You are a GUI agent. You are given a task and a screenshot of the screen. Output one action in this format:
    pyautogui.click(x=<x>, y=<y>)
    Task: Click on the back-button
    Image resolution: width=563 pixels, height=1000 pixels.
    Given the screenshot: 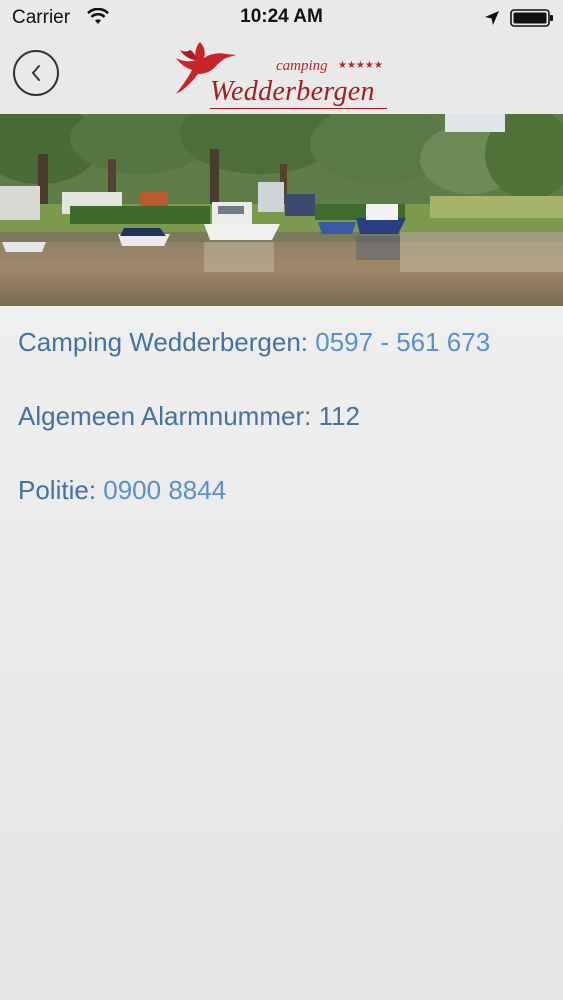 What is the action you would take?
    pyautogui.click(x=36, y=73)
    